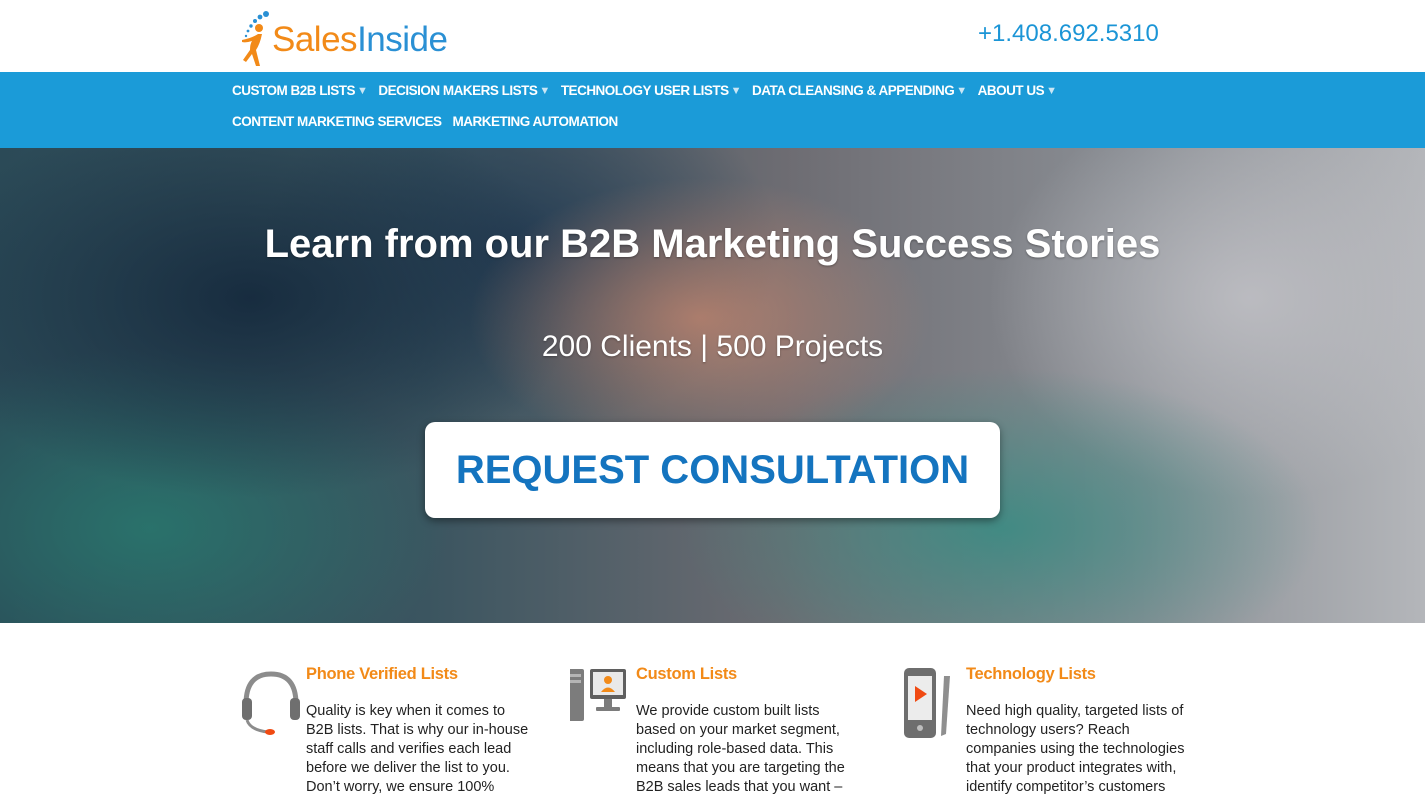 The image size is (1425, 797). Describe the element at coordinates (1068, 34) in the screenshot. I see `phone-number: +1.408.692.5310` at that location.